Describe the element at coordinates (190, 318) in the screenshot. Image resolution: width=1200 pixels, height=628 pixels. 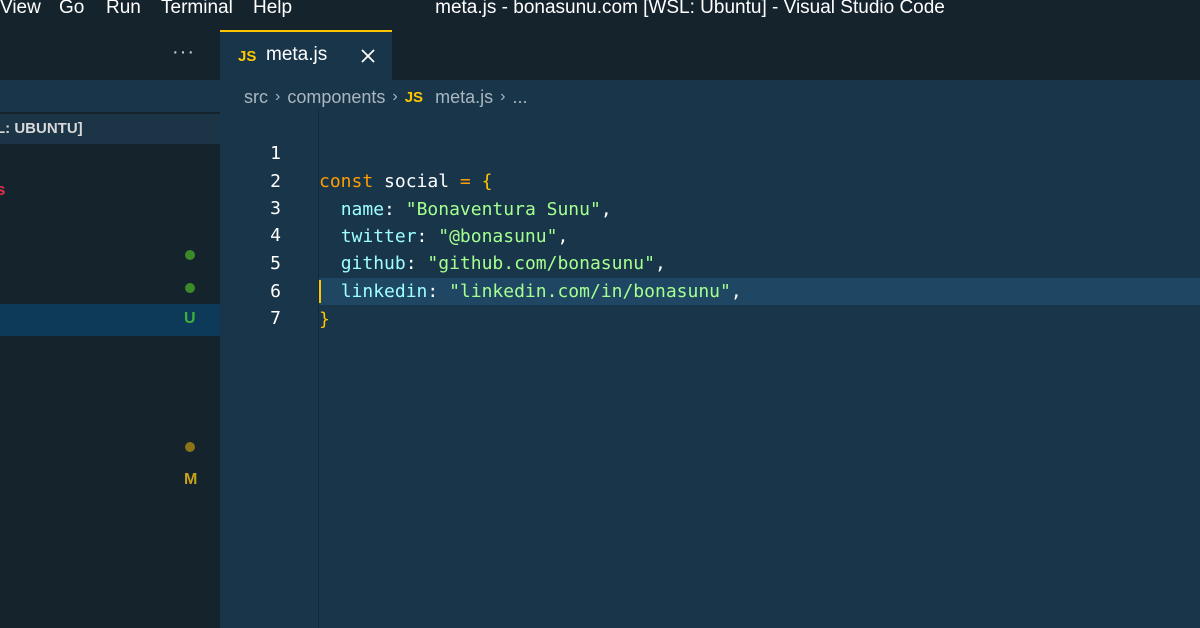
I see `git-untracked-badge: U` at that location.